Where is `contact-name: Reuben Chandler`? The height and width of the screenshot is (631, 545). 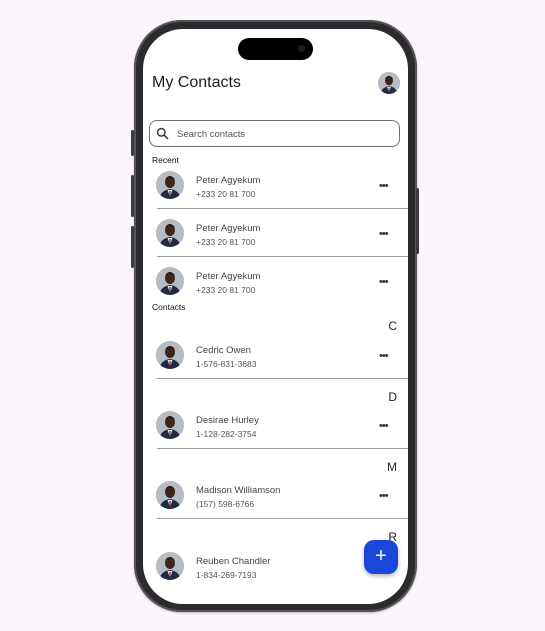 contact-name: Reuben Chandler is located at coordinates (233, 561).